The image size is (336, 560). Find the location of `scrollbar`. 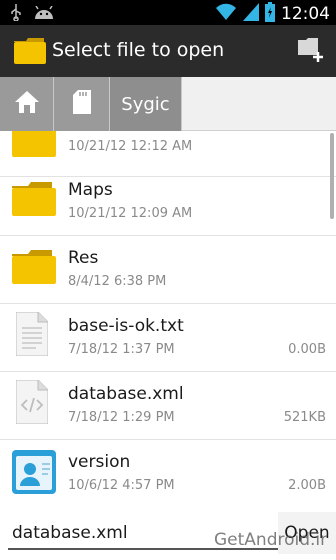

scrollbar is located at coordinates (332, 176).